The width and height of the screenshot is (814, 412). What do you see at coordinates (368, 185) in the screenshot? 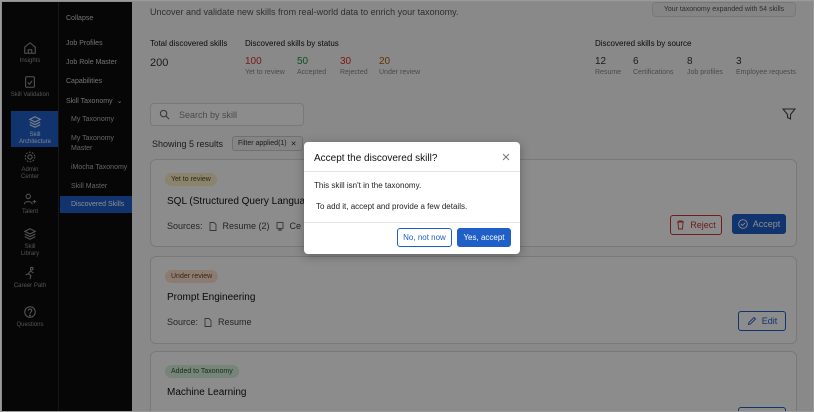
I see `dialog-message: This skill isn't in the taxonomy.` at bounding box center [368, 185].